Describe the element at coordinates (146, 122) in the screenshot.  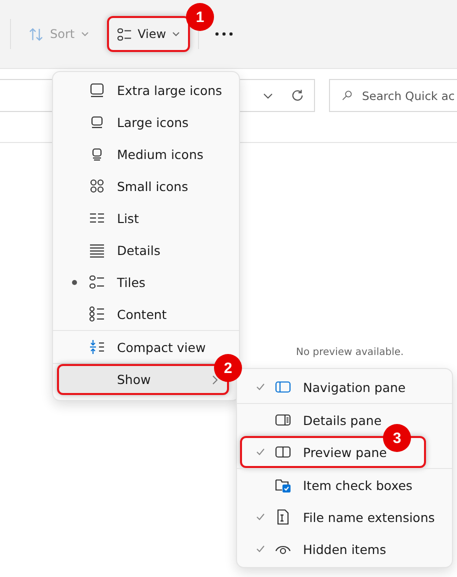
I see `menu-item: Large icons` at that location.